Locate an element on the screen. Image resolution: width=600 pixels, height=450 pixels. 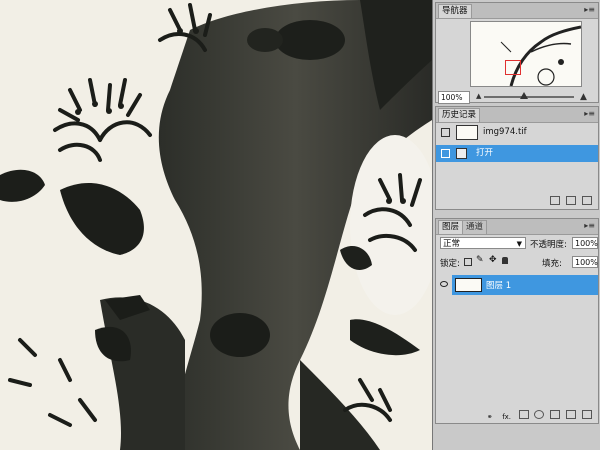
lock-transparent-icon is located at coordinates (468, 262).